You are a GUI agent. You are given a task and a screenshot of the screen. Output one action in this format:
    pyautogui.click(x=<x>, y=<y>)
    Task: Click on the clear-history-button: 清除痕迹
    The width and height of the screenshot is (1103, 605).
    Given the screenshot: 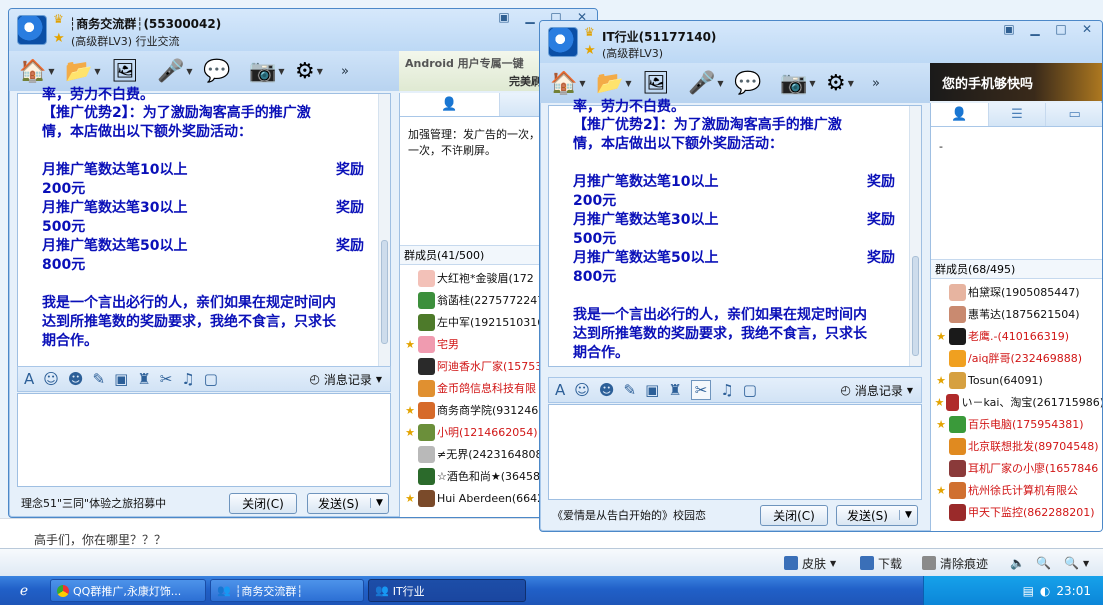 What is the action you would take?
    pyautogui.click(x=955, y=563)
    